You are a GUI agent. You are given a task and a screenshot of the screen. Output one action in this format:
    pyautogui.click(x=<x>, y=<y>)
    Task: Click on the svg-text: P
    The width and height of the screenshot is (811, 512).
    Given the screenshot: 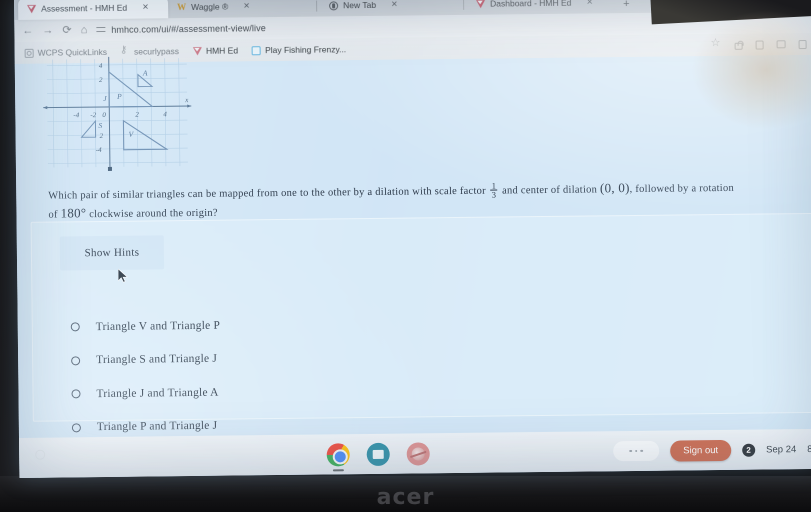 What is the action you would take?
    pyautogui.click(x=119, y=96)
    